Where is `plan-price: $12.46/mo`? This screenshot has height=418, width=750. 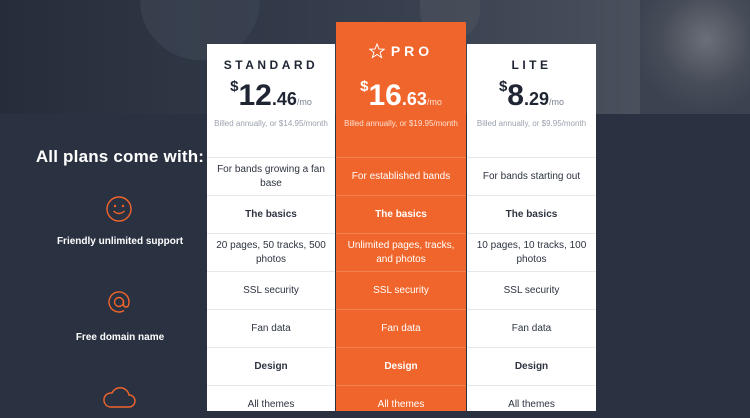
plan-price: $12.46/mo is located at coordinates (271, 95).